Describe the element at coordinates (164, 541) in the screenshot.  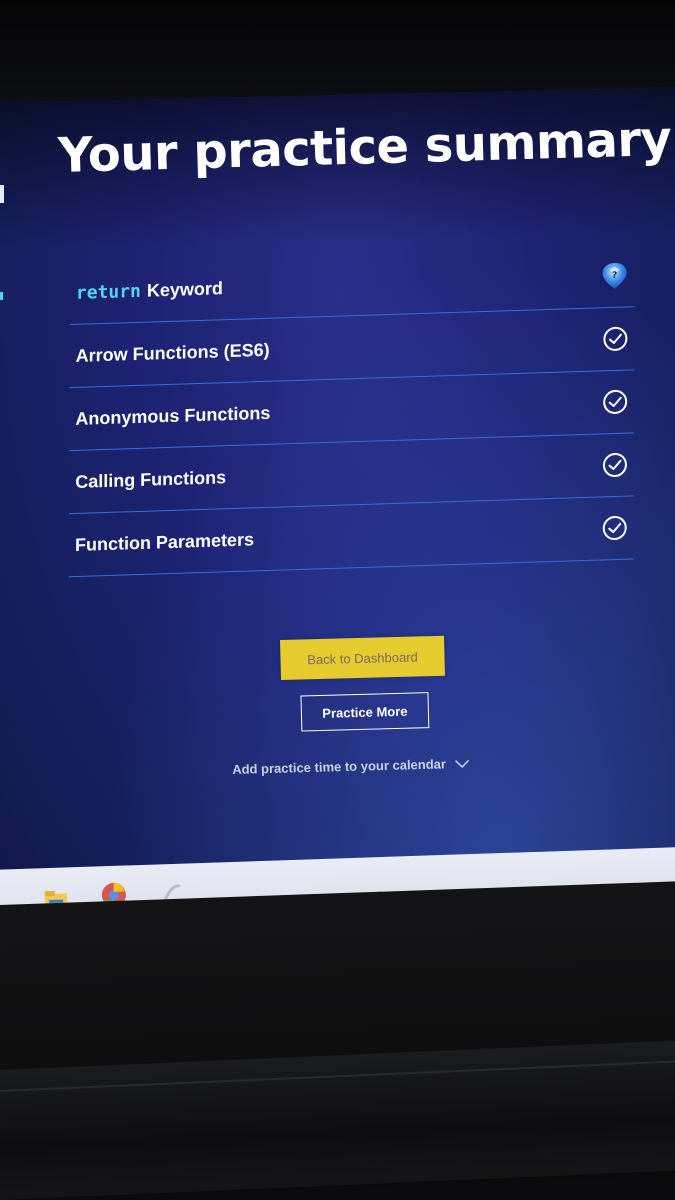
I see `summary-item-label: Function Parameters` at that location.